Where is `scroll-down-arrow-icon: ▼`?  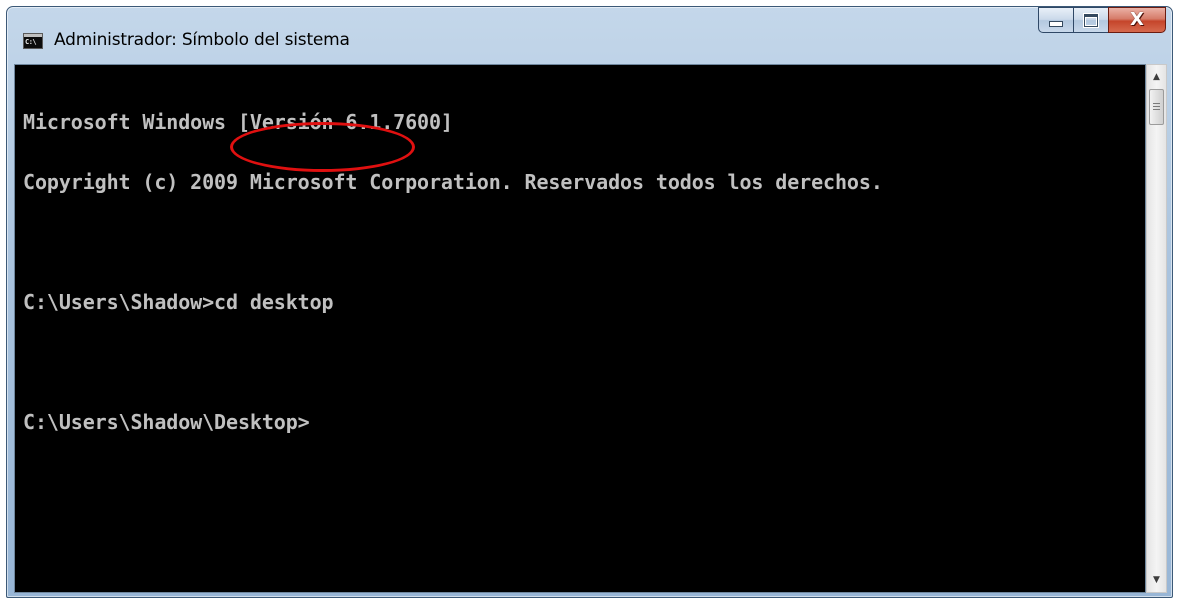 scroll-down-arrow-icon: ▼ is located at coordinates (1156, 580).